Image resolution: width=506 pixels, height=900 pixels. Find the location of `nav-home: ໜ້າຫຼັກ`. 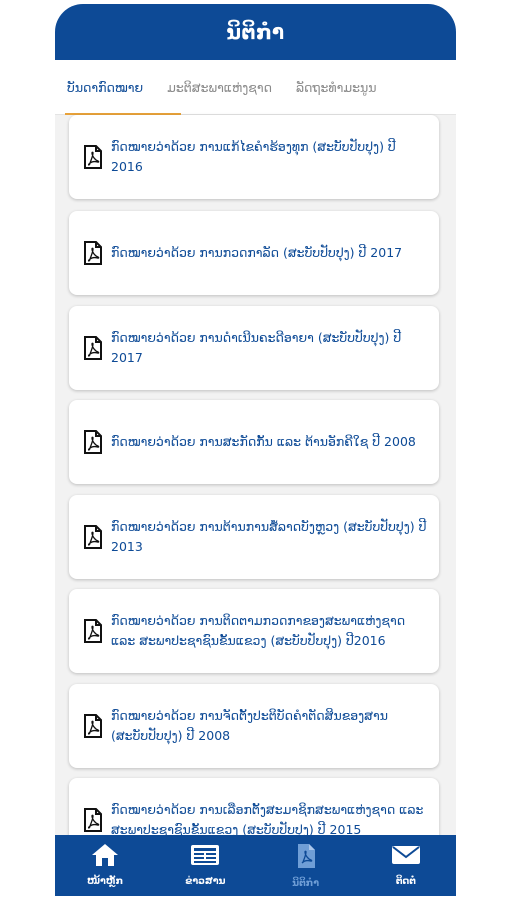

nav-home: ໜ້າຫຼັກ is located at coordinates (105, 865).